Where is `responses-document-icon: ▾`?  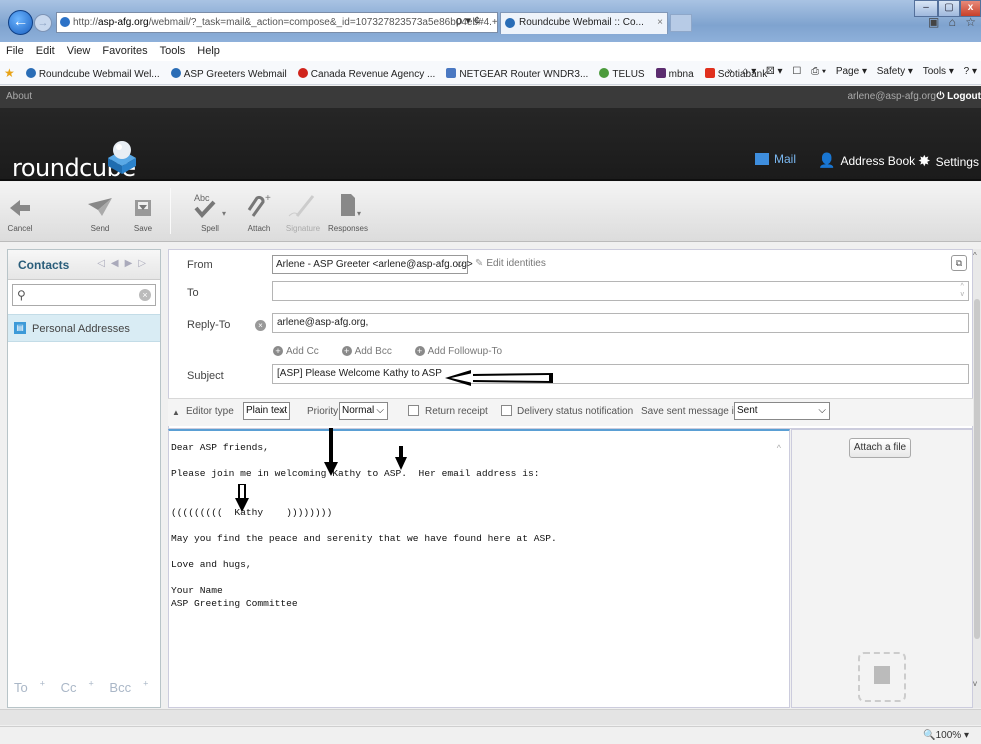
responses-document-icon: ▾ is located at coordinates (351, 206).